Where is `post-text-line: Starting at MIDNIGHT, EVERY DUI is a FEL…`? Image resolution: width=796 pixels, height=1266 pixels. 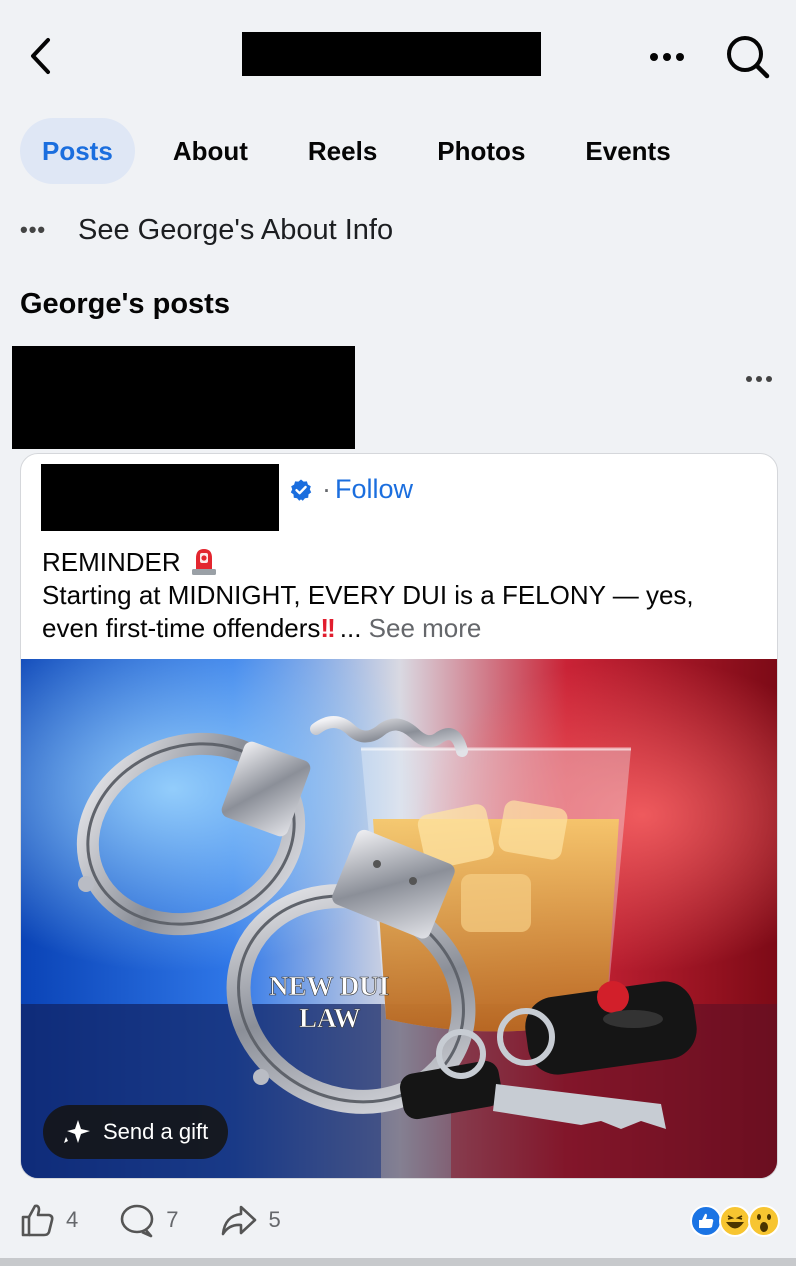
post-text-line: Starting at MIDNIGHT, EVERY DUI is a FEL… is located at coordinates (368, 595).